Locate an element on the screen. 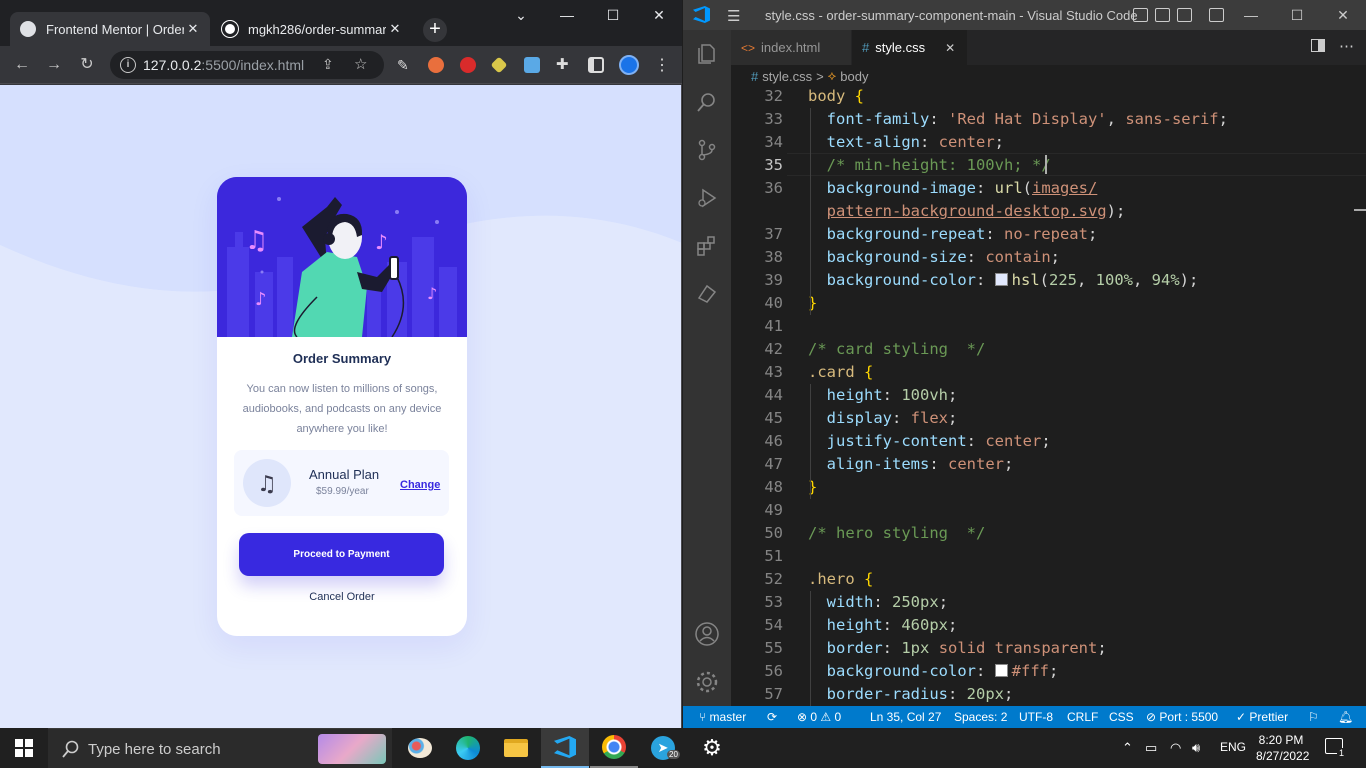 This screenshot has width=1366, height=768. notifications-bell-icon: 🔔︎ is located at coordinates (1345, 717).